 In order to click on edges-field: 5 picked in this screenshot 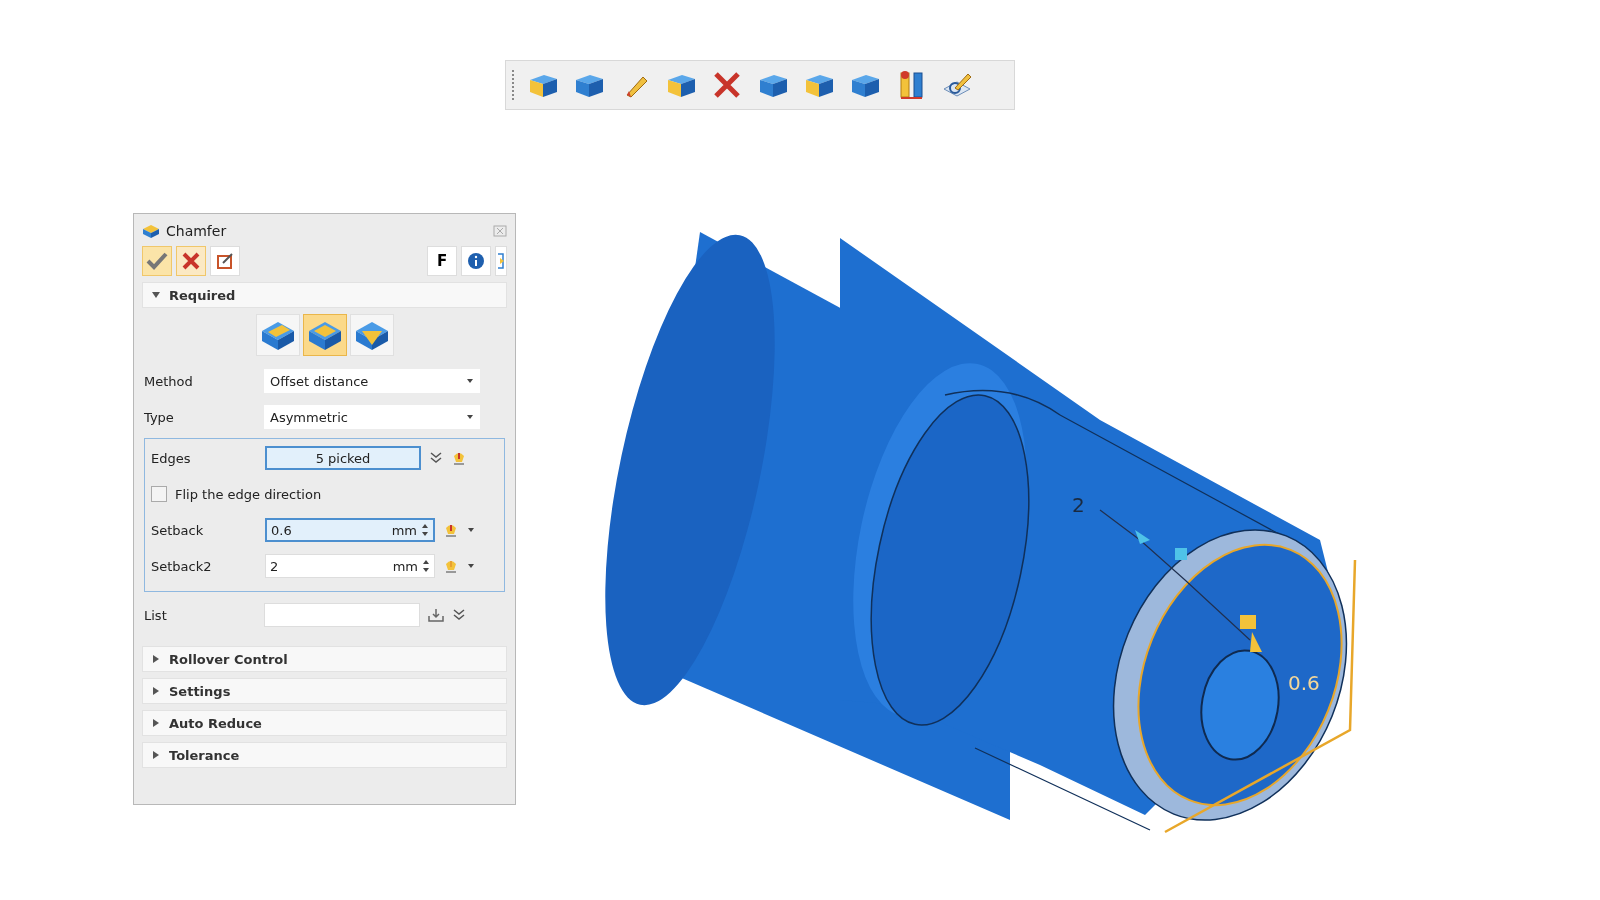, I will do `click(343, 458)`.